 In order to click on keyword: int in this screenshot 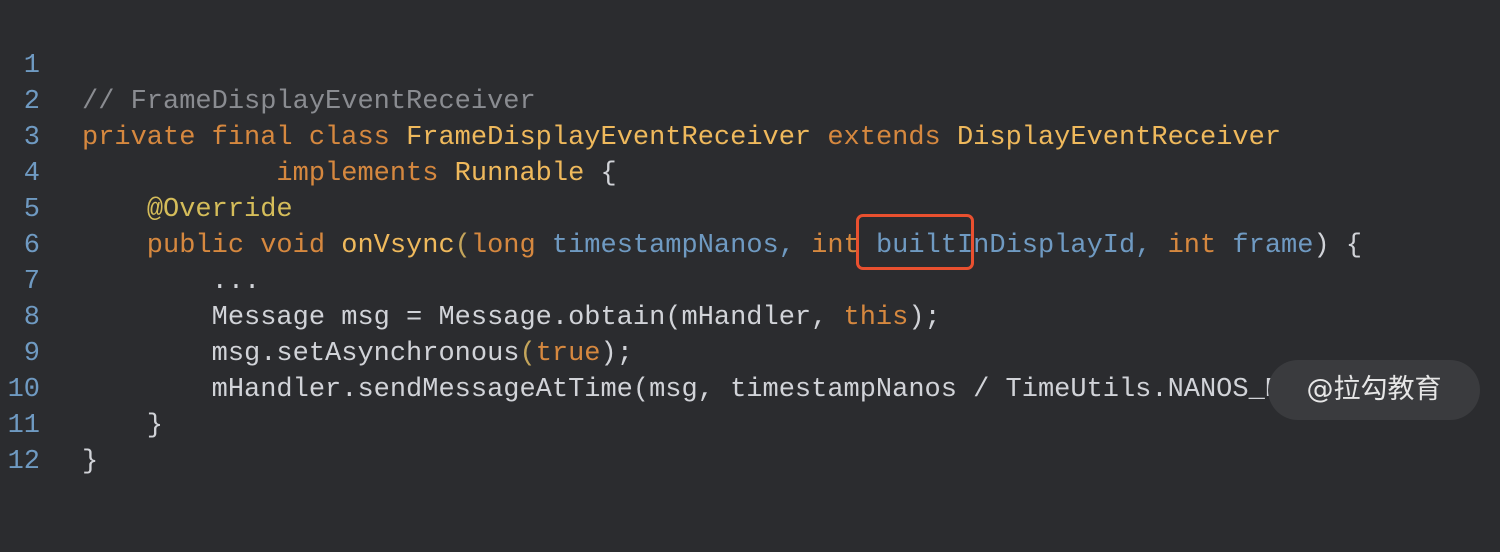, I will do `click(1200, 246)`.